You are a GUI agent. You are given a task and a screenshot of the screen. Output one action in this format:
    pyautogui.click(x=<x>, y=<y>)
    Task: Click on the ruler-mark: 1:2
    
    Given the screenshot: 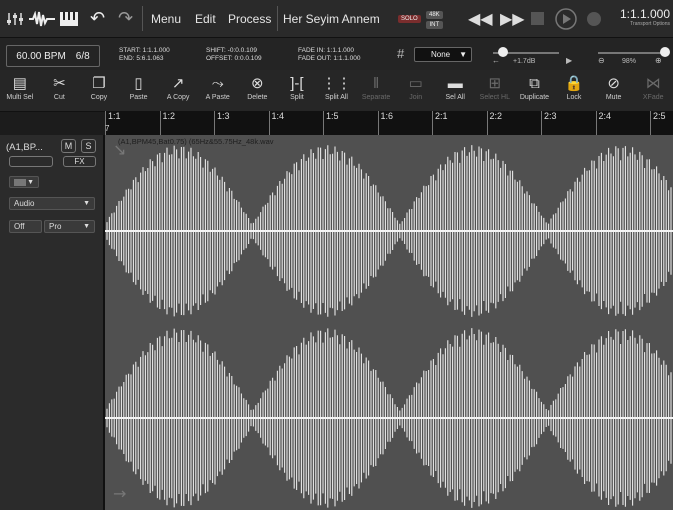 What is the action you would take?
    pyautogui.click(x=167, y=123)
    